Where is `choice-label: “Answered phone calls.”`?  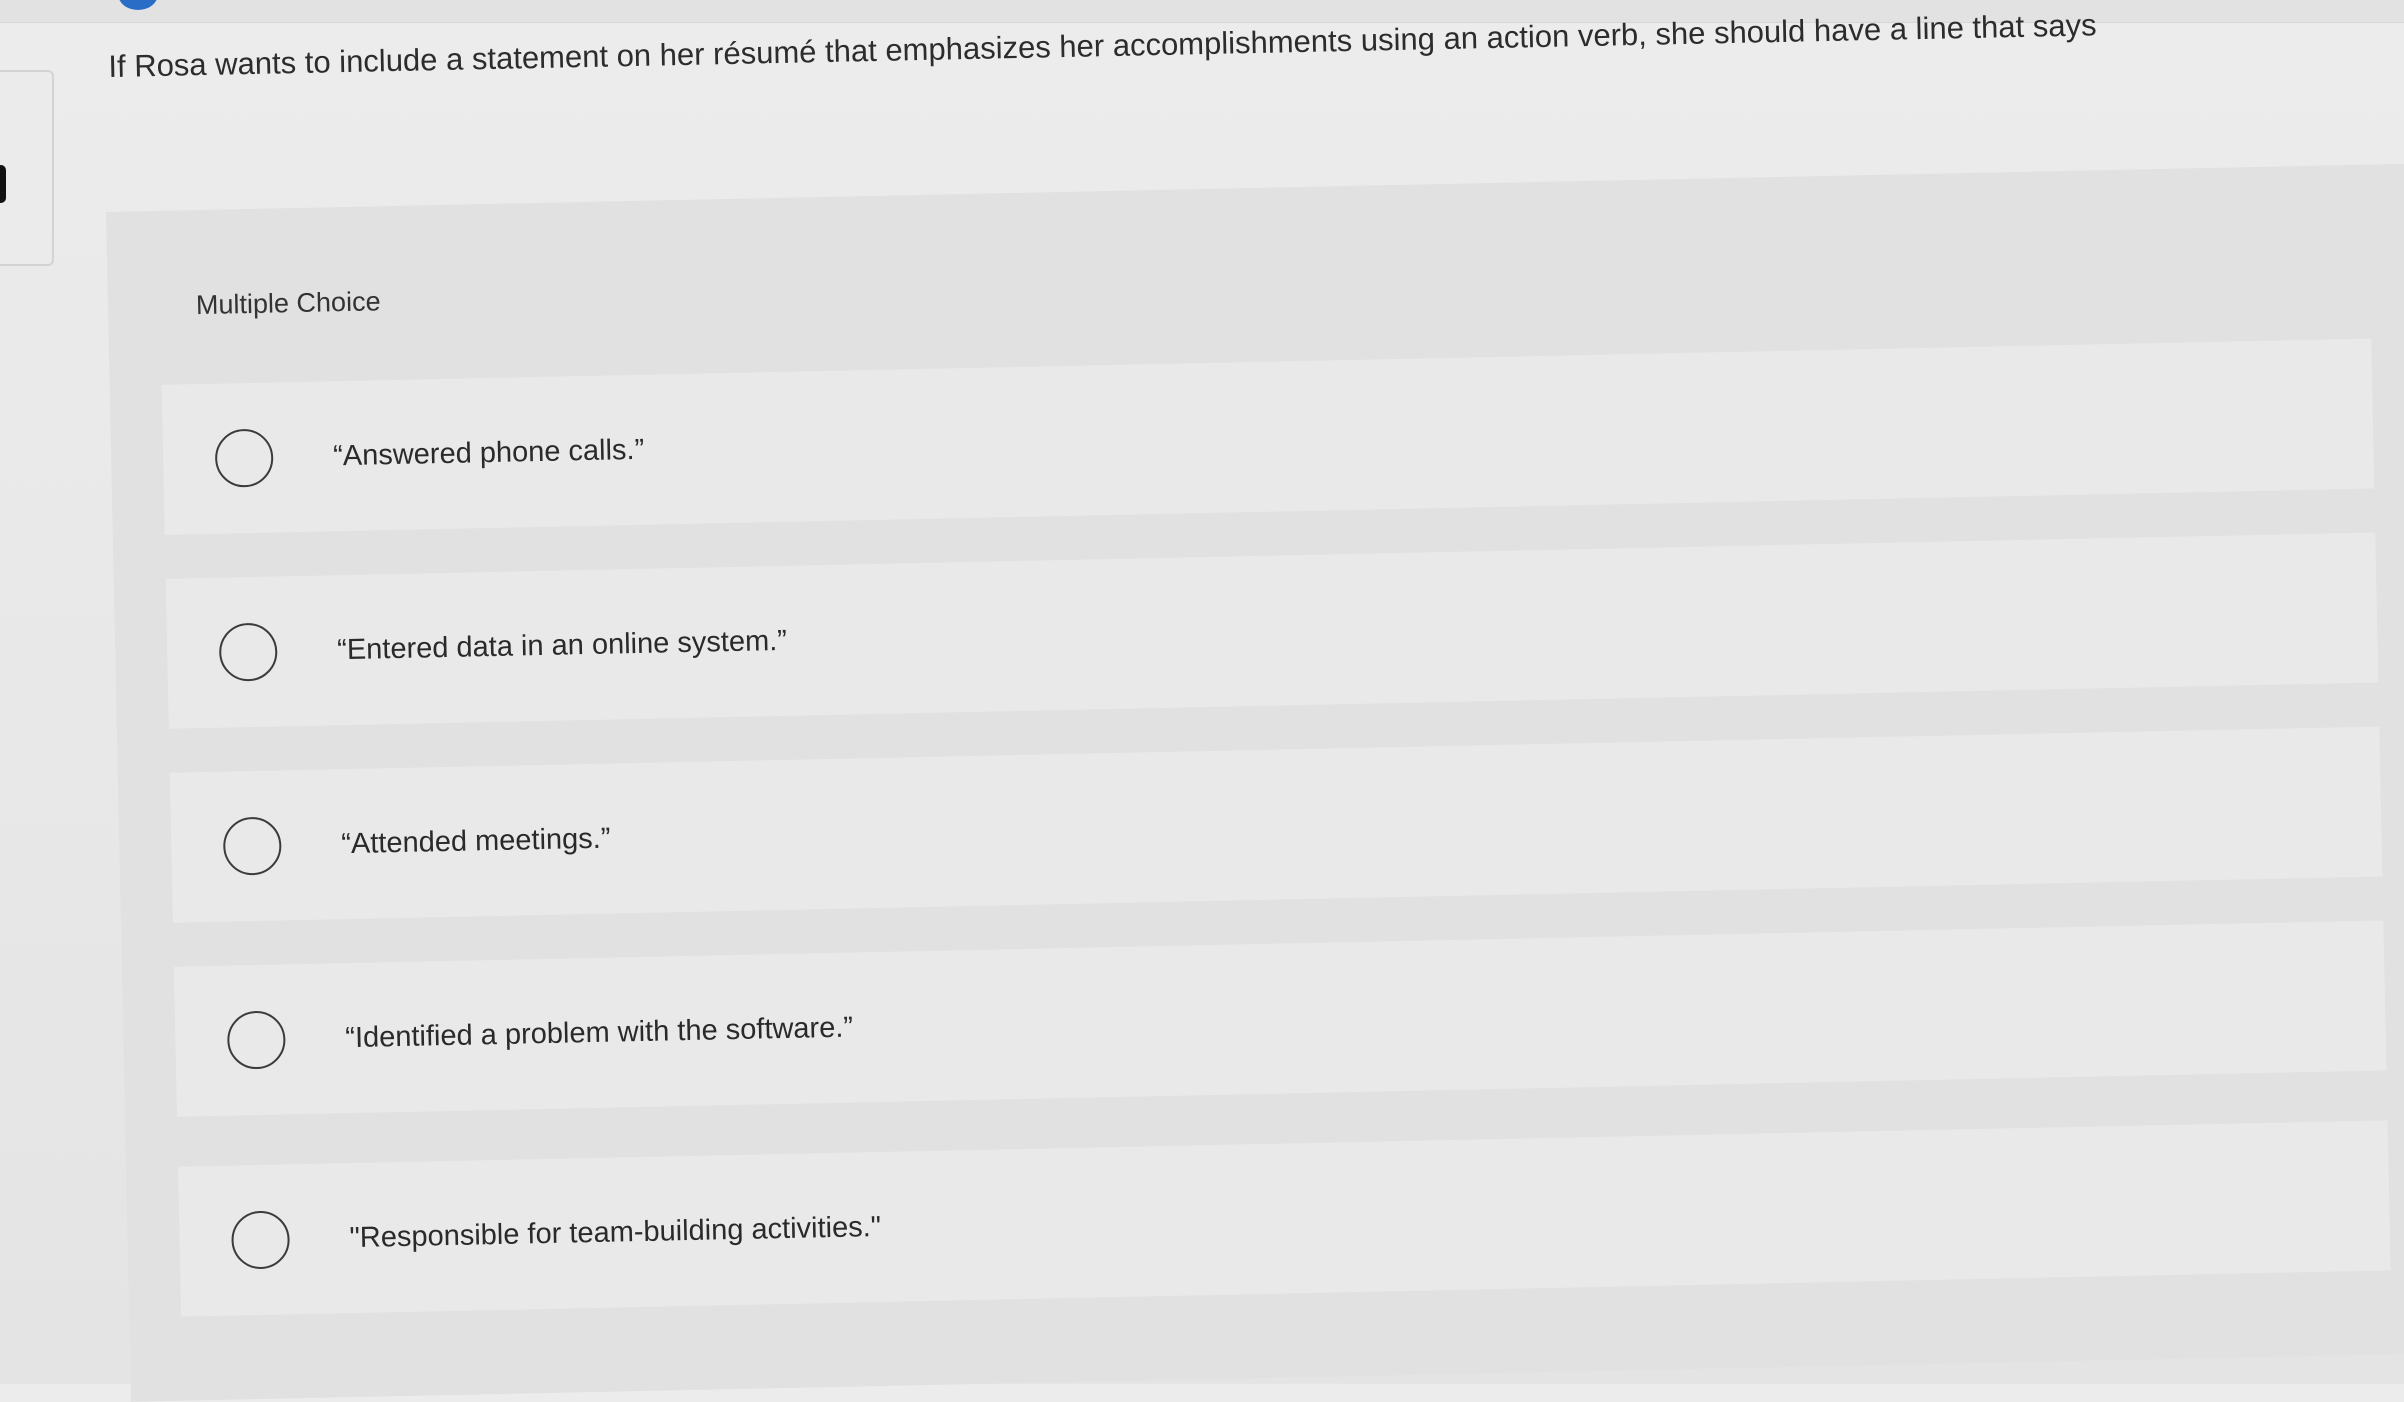 choice-label: “Answered phone calls.” is located at coordinates (488, 453).